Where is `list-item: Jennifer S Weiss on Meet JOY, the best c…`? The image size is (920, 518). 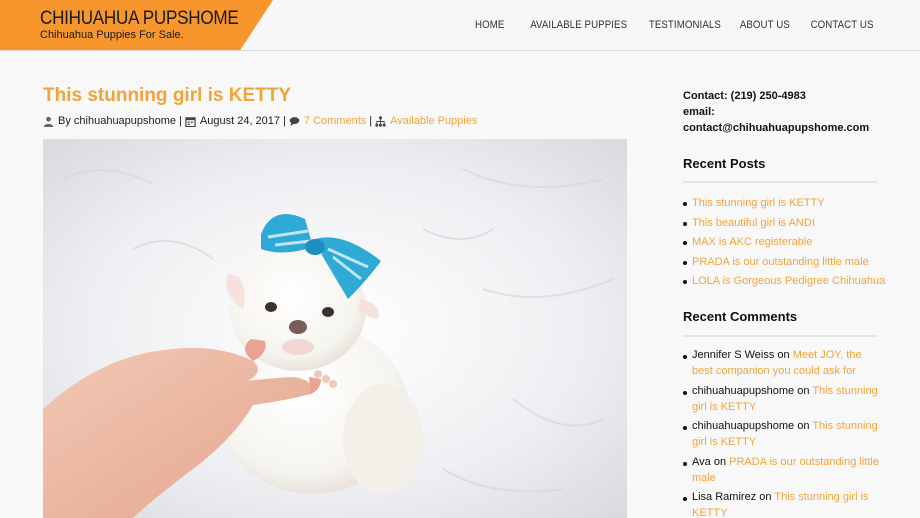
list-item: Jennifer S Weiss on Meet JOY, the best c… is located at coordinates (783, 363).